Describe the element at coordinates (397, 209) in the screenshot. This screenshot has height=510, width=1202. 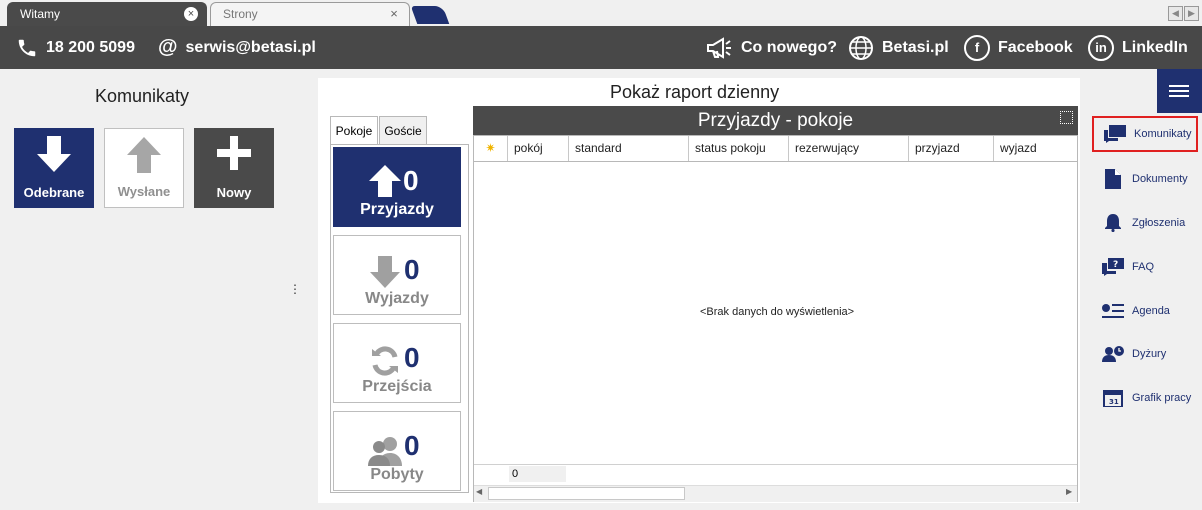
I see `arrivals-label: Przyjazdy` at that location.